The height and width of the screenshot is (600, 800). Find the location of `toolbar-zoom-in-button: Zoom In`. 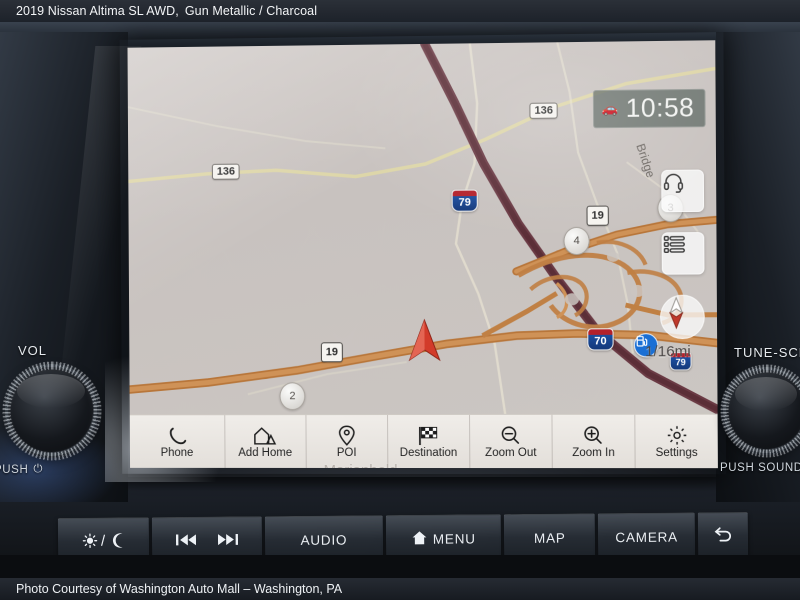

toolbar-zoom-in-button: Zoom In is located at coordinates (594, 441).